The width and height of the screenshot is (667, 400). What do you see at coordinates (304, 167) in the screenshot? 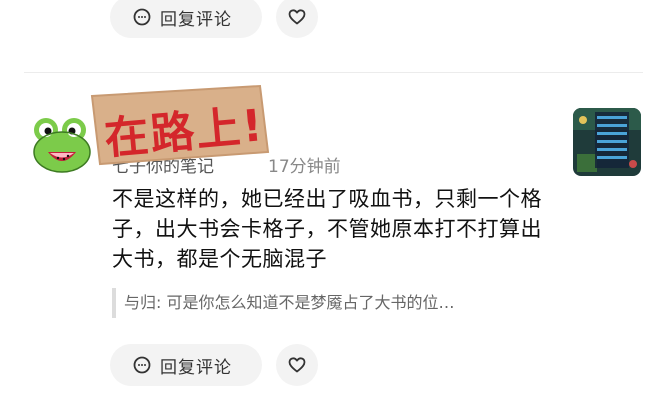
I see `comment-timestamp: 17分钟前` at bounding box center [304, 167].